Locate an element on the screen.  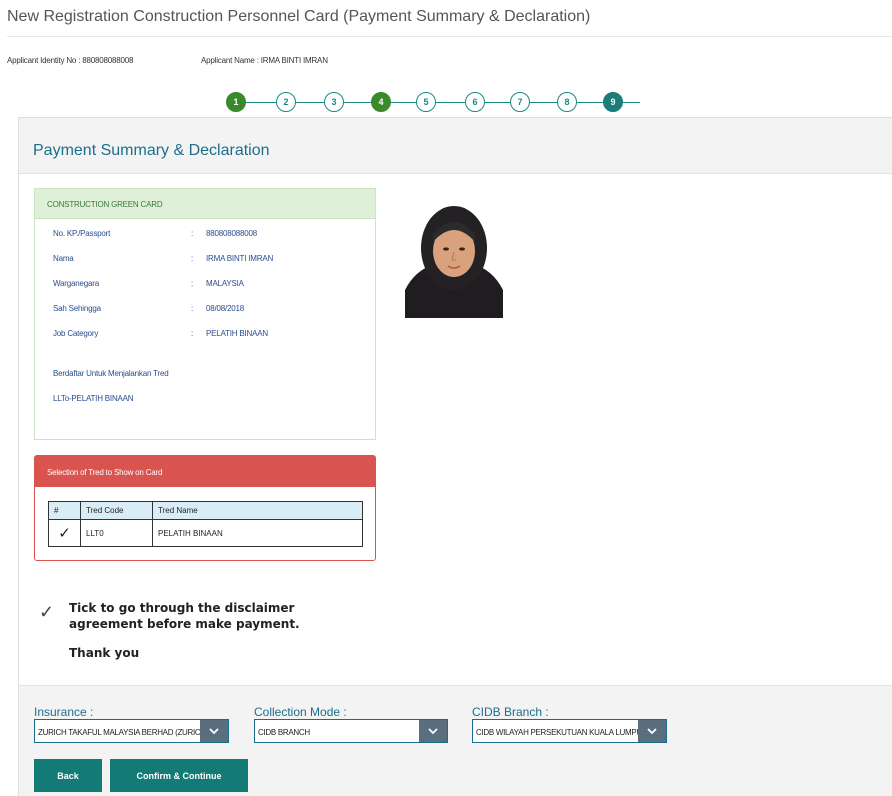
field-value-job-category: PELATIH BINAAN is located at coordinates (237, 333).